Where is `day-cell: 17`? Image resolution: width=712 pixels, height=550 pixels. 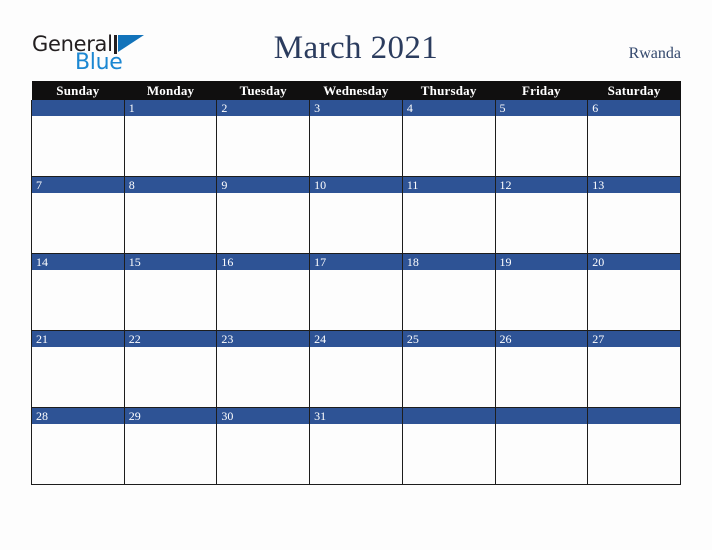 day-cell: 17 is located at coordinates (356, 292).